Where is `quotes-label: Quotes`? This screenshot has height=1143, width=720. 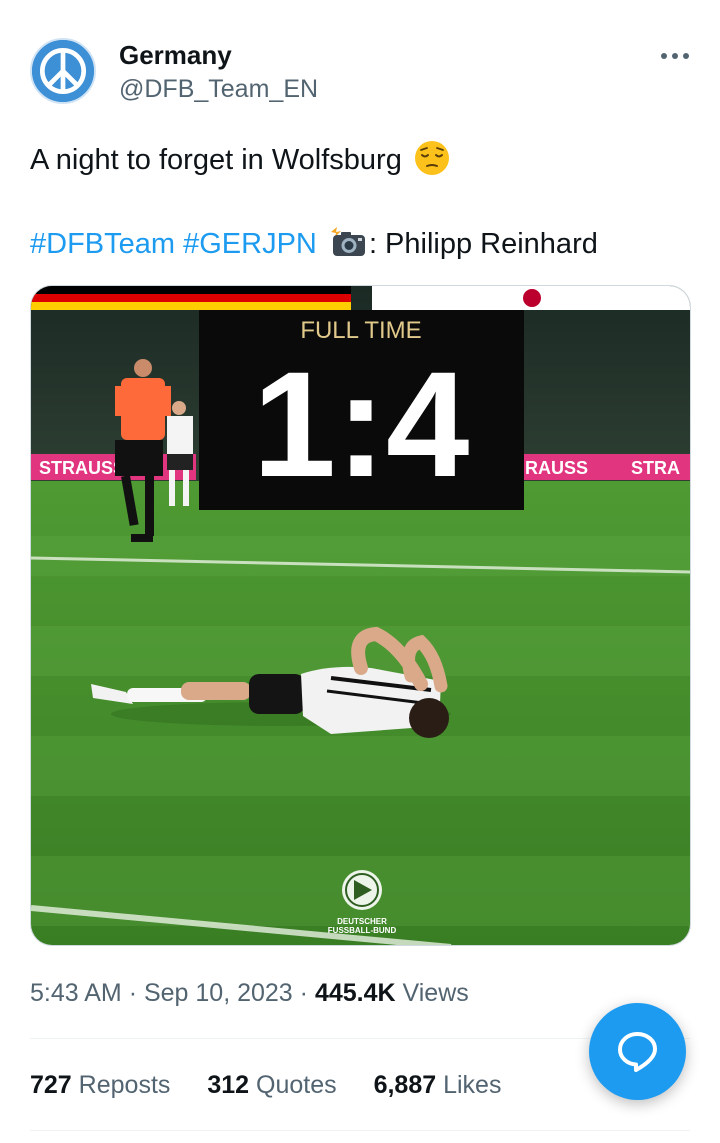
quotes-label: Quotes is located at coordinates (296, 1085).